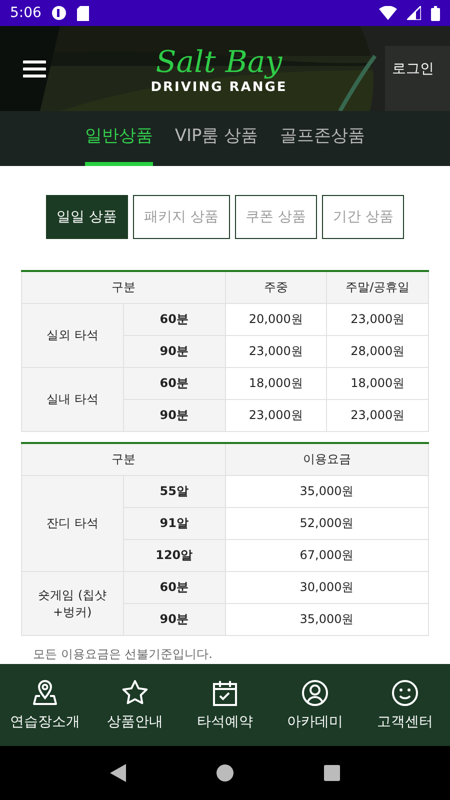 The width and height of the screenshot is (450, 800). I want to click on product-tab: 골프존상품, so click(323, 138).